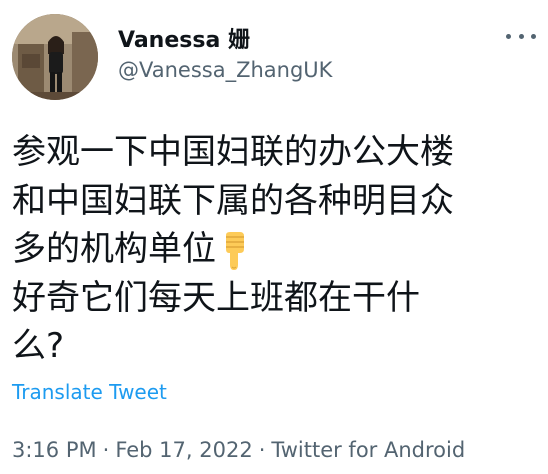 Image resolution: width=548 pixels, height=474 pixels. I want to click on more-dots-icon, so click(521, 36).